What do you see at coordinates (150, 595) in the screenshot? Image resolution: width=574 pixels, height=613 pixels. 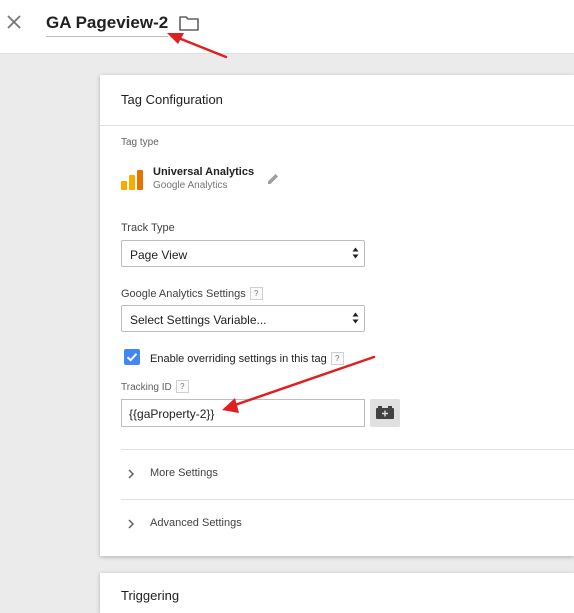 I see `triggering-title: Triggering` at bounding box center [150, 595].